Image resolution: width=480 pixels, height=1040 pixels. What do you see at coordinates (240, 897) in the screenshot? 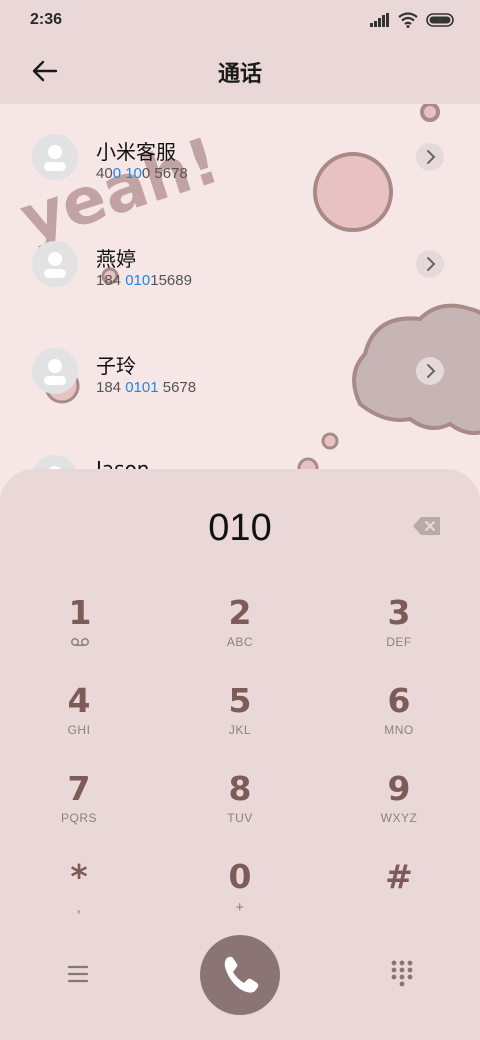
I see `key-0: 0 +` at bounding box center [240, 897].